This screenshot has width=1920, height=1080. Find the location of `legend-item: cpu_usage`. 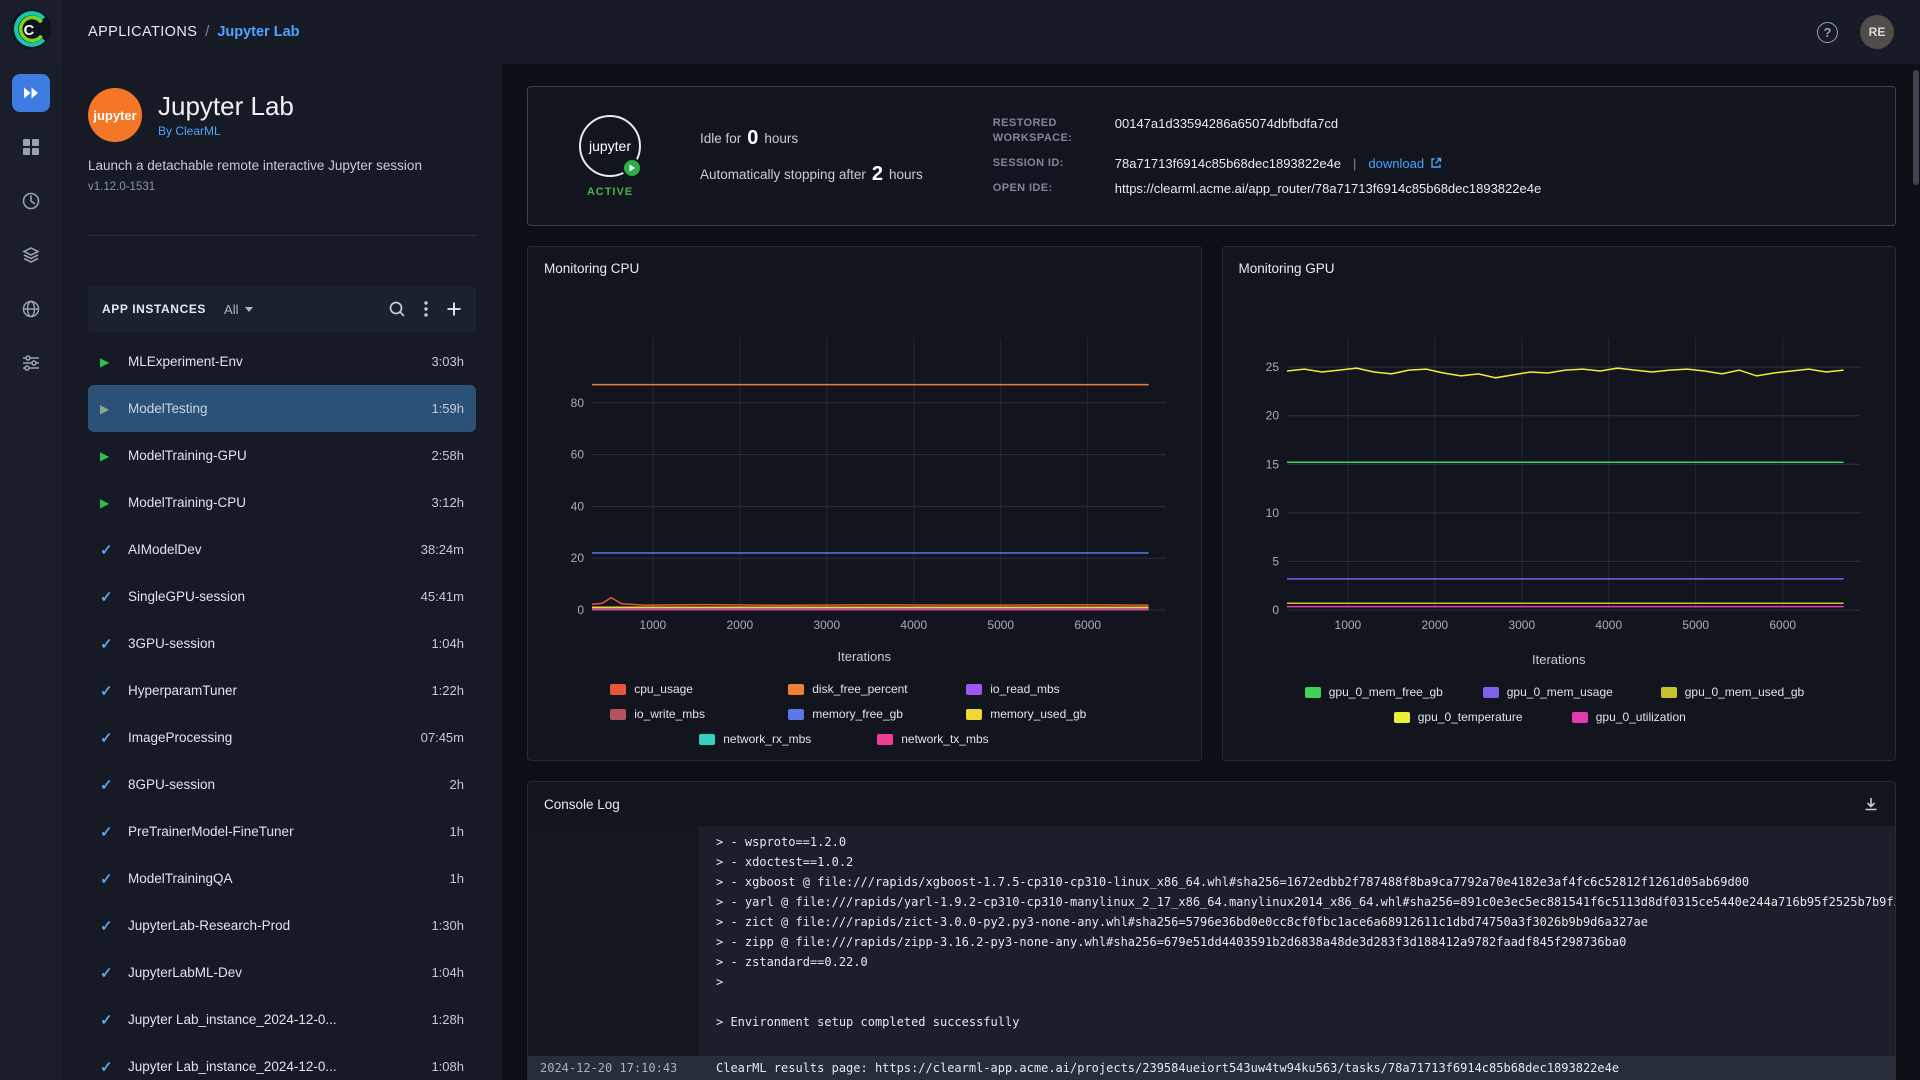

legend-item: cpu_usage is located at coordinates (686, 689).